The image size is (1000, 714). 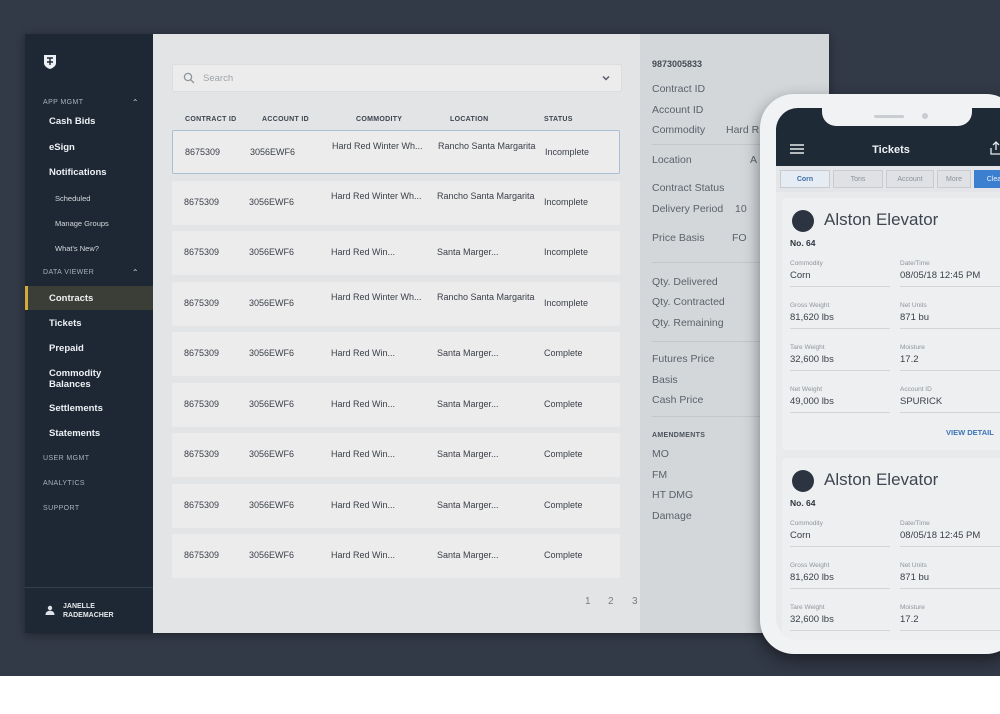 I want to click on sidebar-item-analytics: ANALYTICS, so click(x=64, y=483).